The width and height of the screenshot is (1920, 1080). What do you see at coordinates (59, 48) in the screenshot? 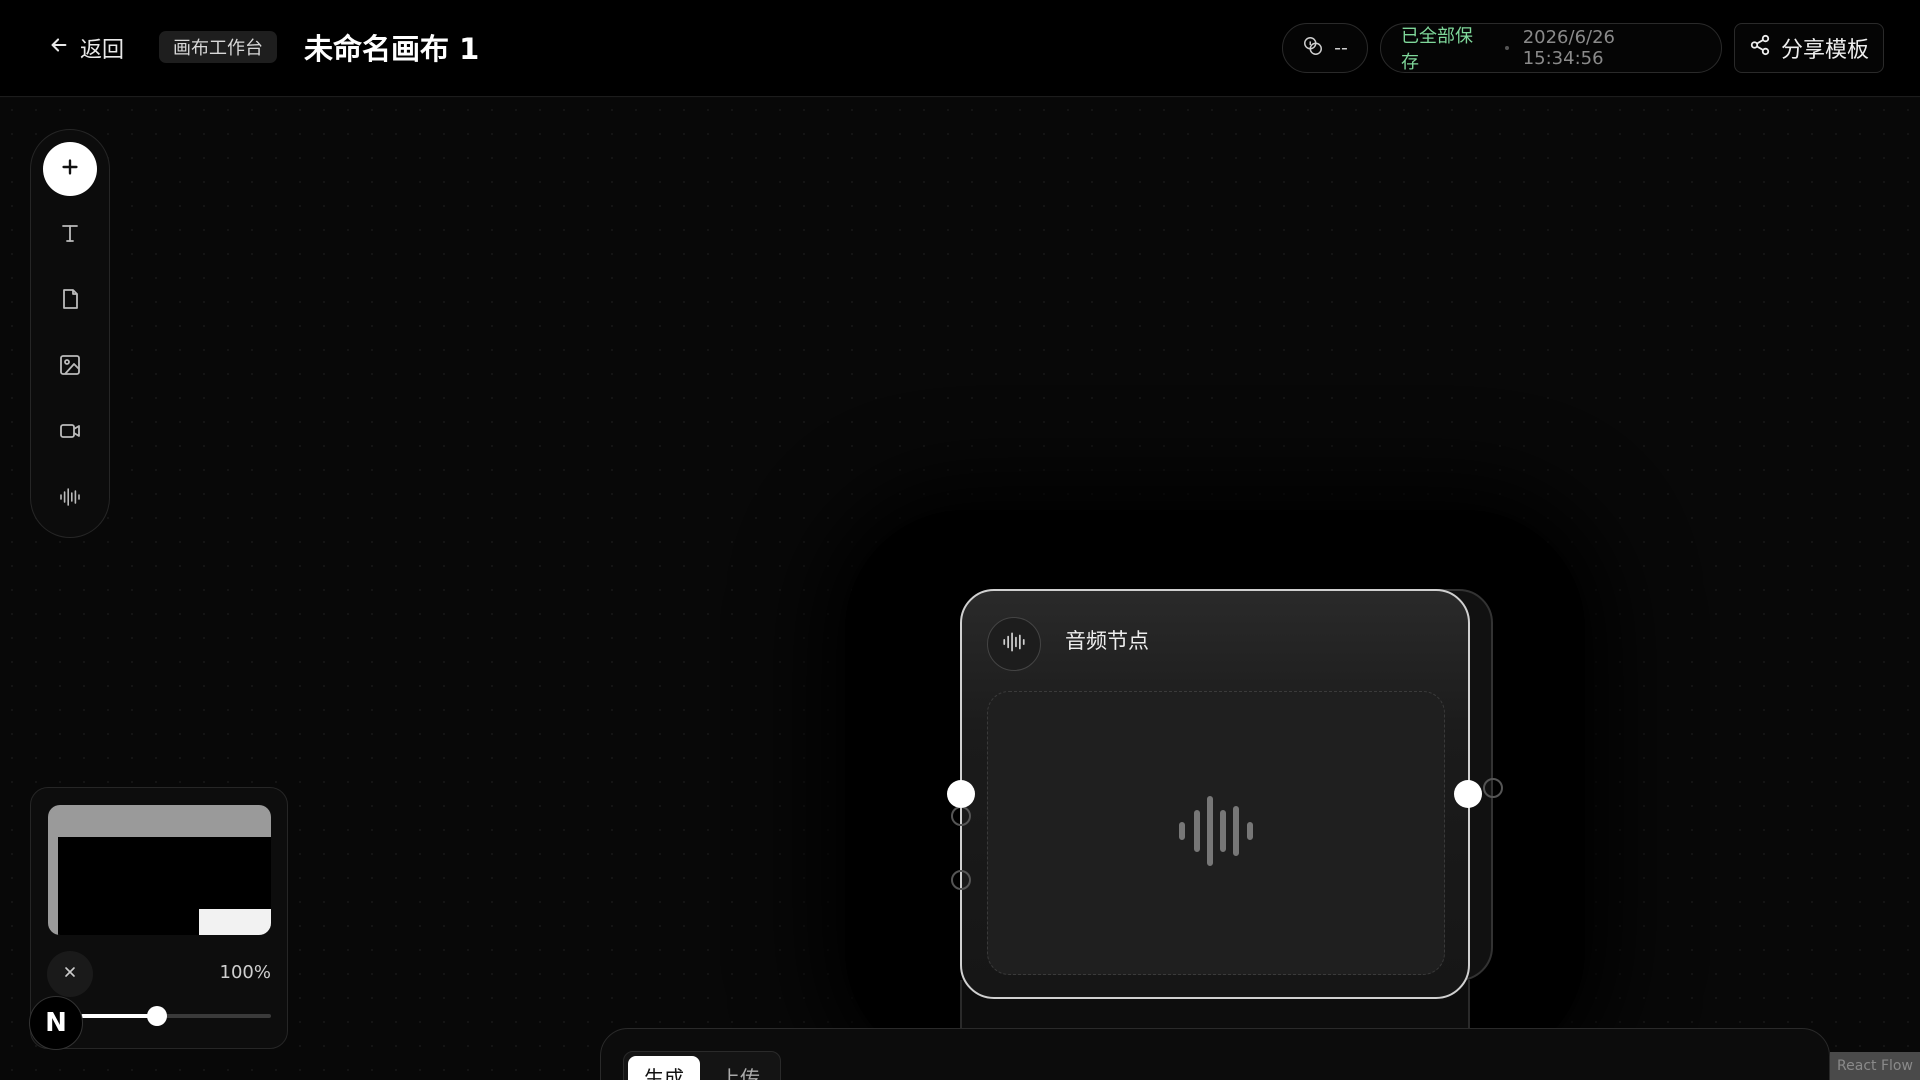
I see `arrow-left-icon` at bounding box center [59, 48].